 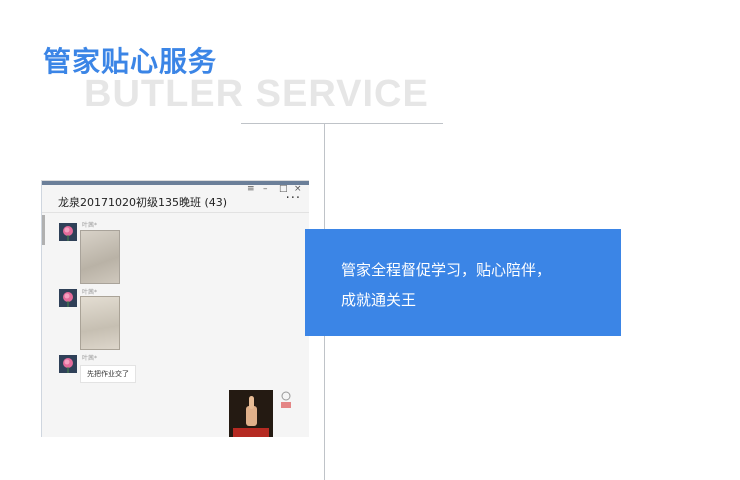 I want to click on self-avatar, so click(x=286, y=400).